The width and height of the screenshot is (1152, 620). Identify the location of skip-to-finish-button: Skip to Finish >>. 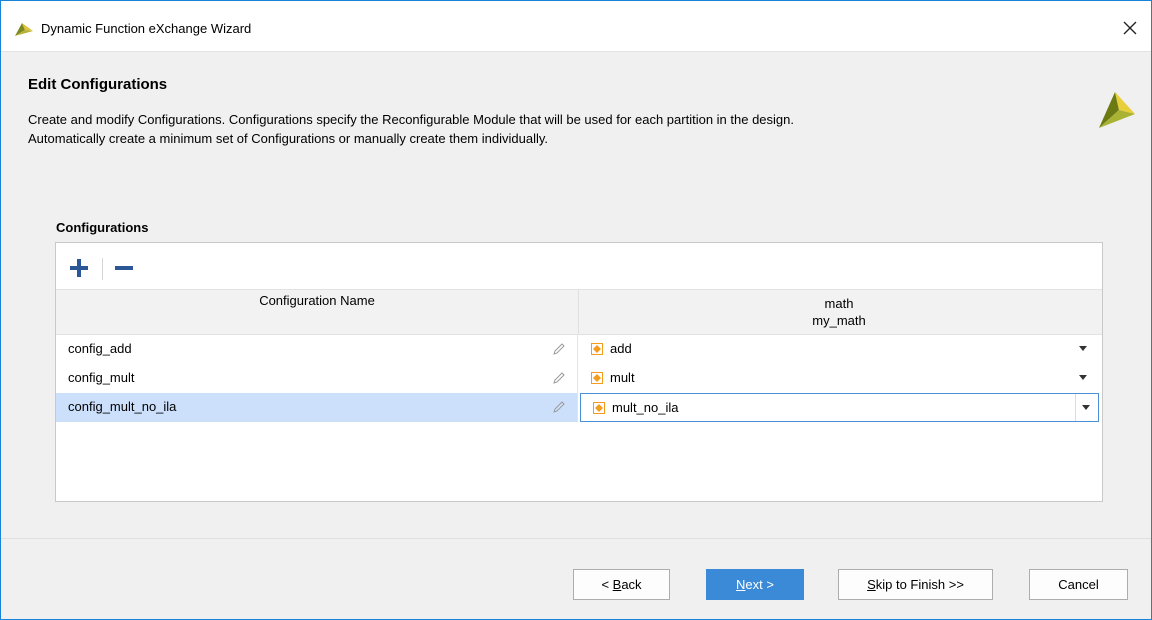
(915, 584).